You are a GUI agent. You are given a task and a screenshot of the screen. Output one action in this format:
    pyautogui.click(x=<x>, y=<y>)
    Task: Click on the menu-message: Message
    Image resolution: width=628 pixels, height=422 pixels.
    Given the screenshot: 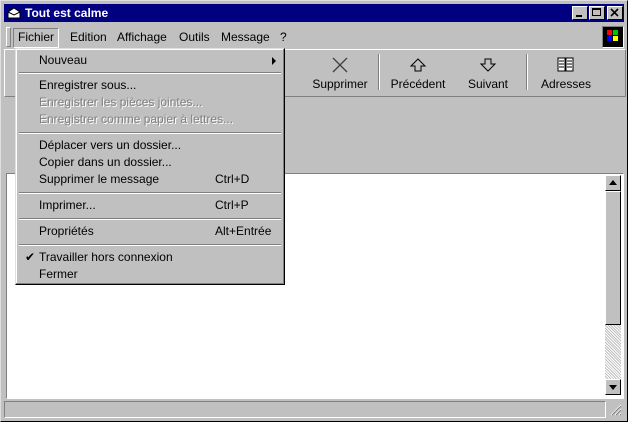 What is the action you would take?
    pyautogui.click(x=245, y=37)
    